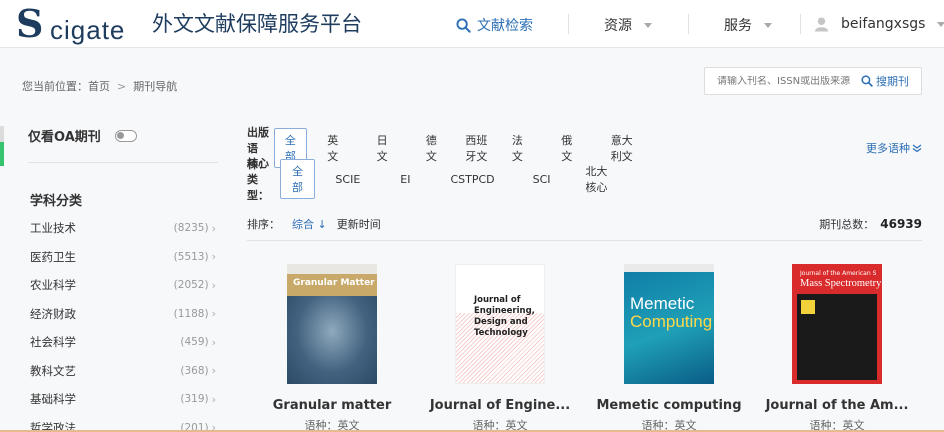  I want to click on journal-cover: Granular Matter, so click(332, 324).